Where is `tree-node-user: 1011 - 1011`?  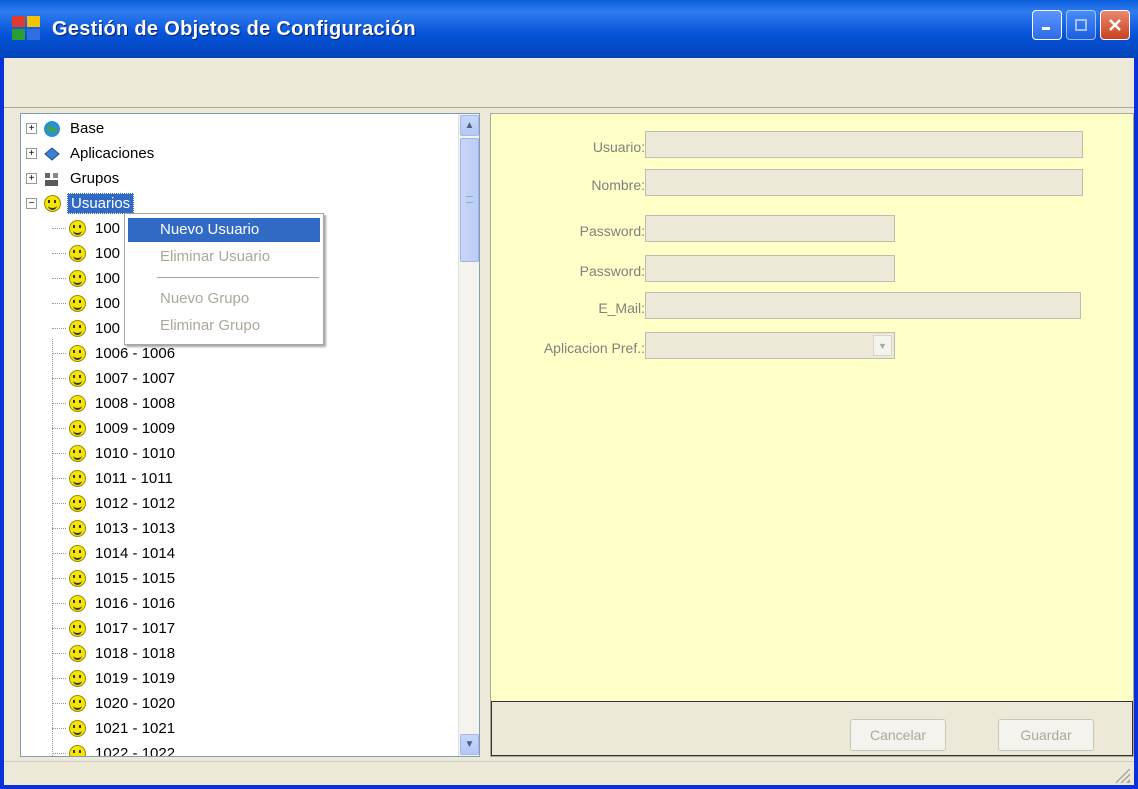
tree-node-user: 1011 - 1011 is located at coordinates (122, 478).